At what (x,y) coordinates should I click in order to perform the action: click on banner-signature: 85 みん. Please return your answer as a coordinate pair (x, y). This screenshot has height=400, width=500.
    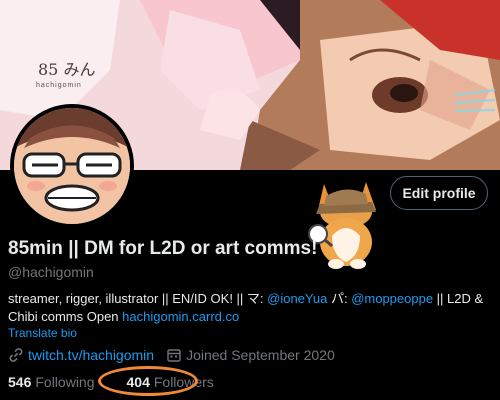
    Looking at the image, I should click on (67, 69).